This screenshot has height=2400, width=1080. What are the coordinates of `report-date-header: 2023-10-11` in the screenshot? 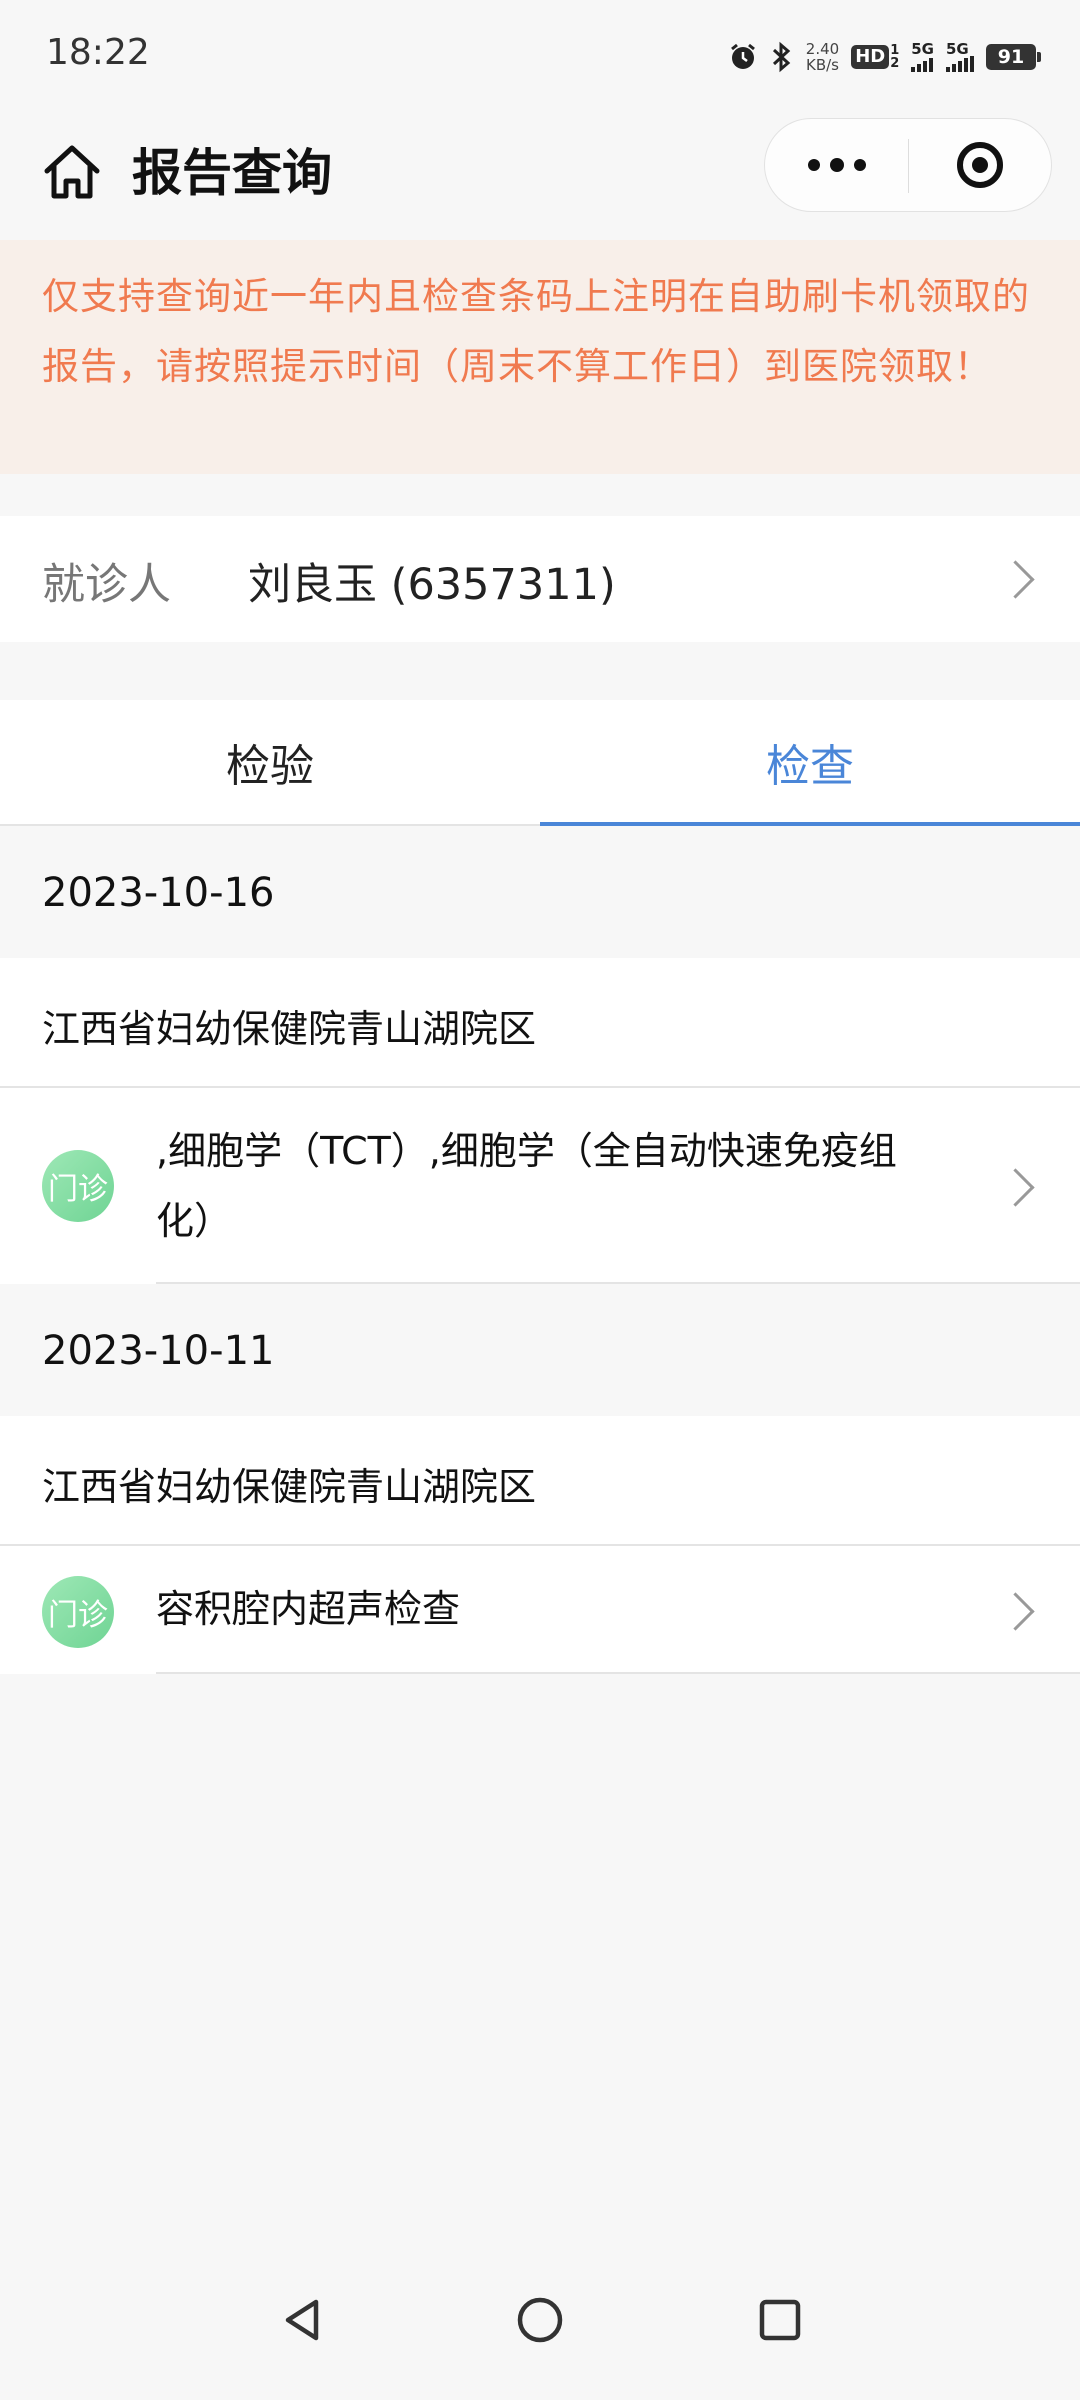 It's located at (540, 1353).